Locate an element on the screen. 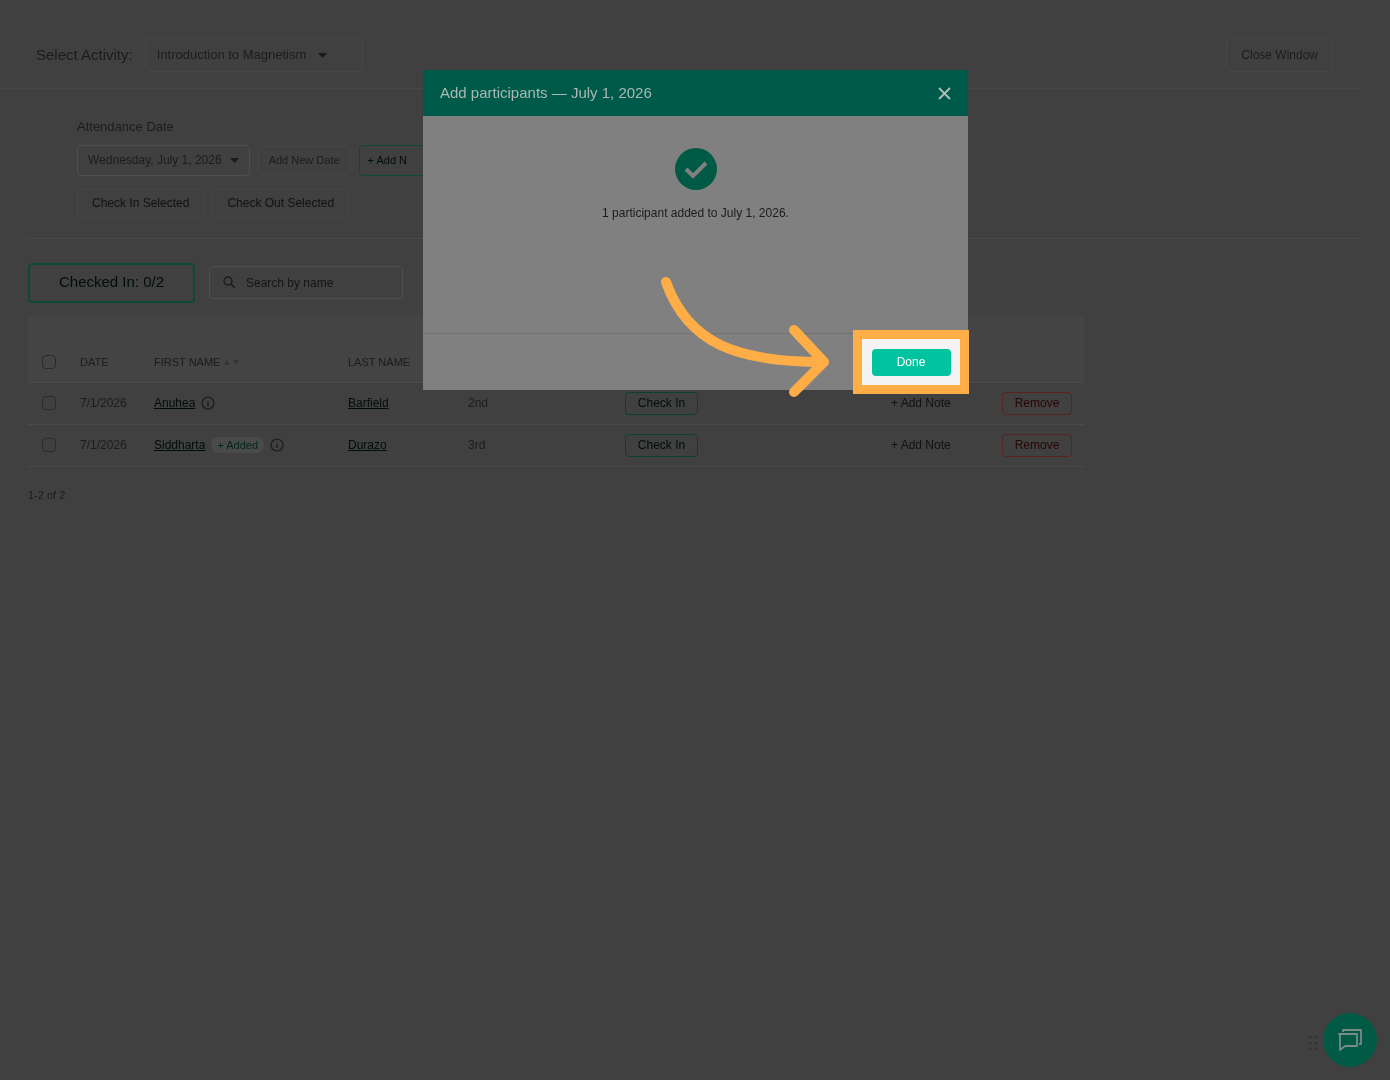 Image resolution: width=1390 pixels, height=1080 pixels. success-check-icon is located at coordinates (695, 169).